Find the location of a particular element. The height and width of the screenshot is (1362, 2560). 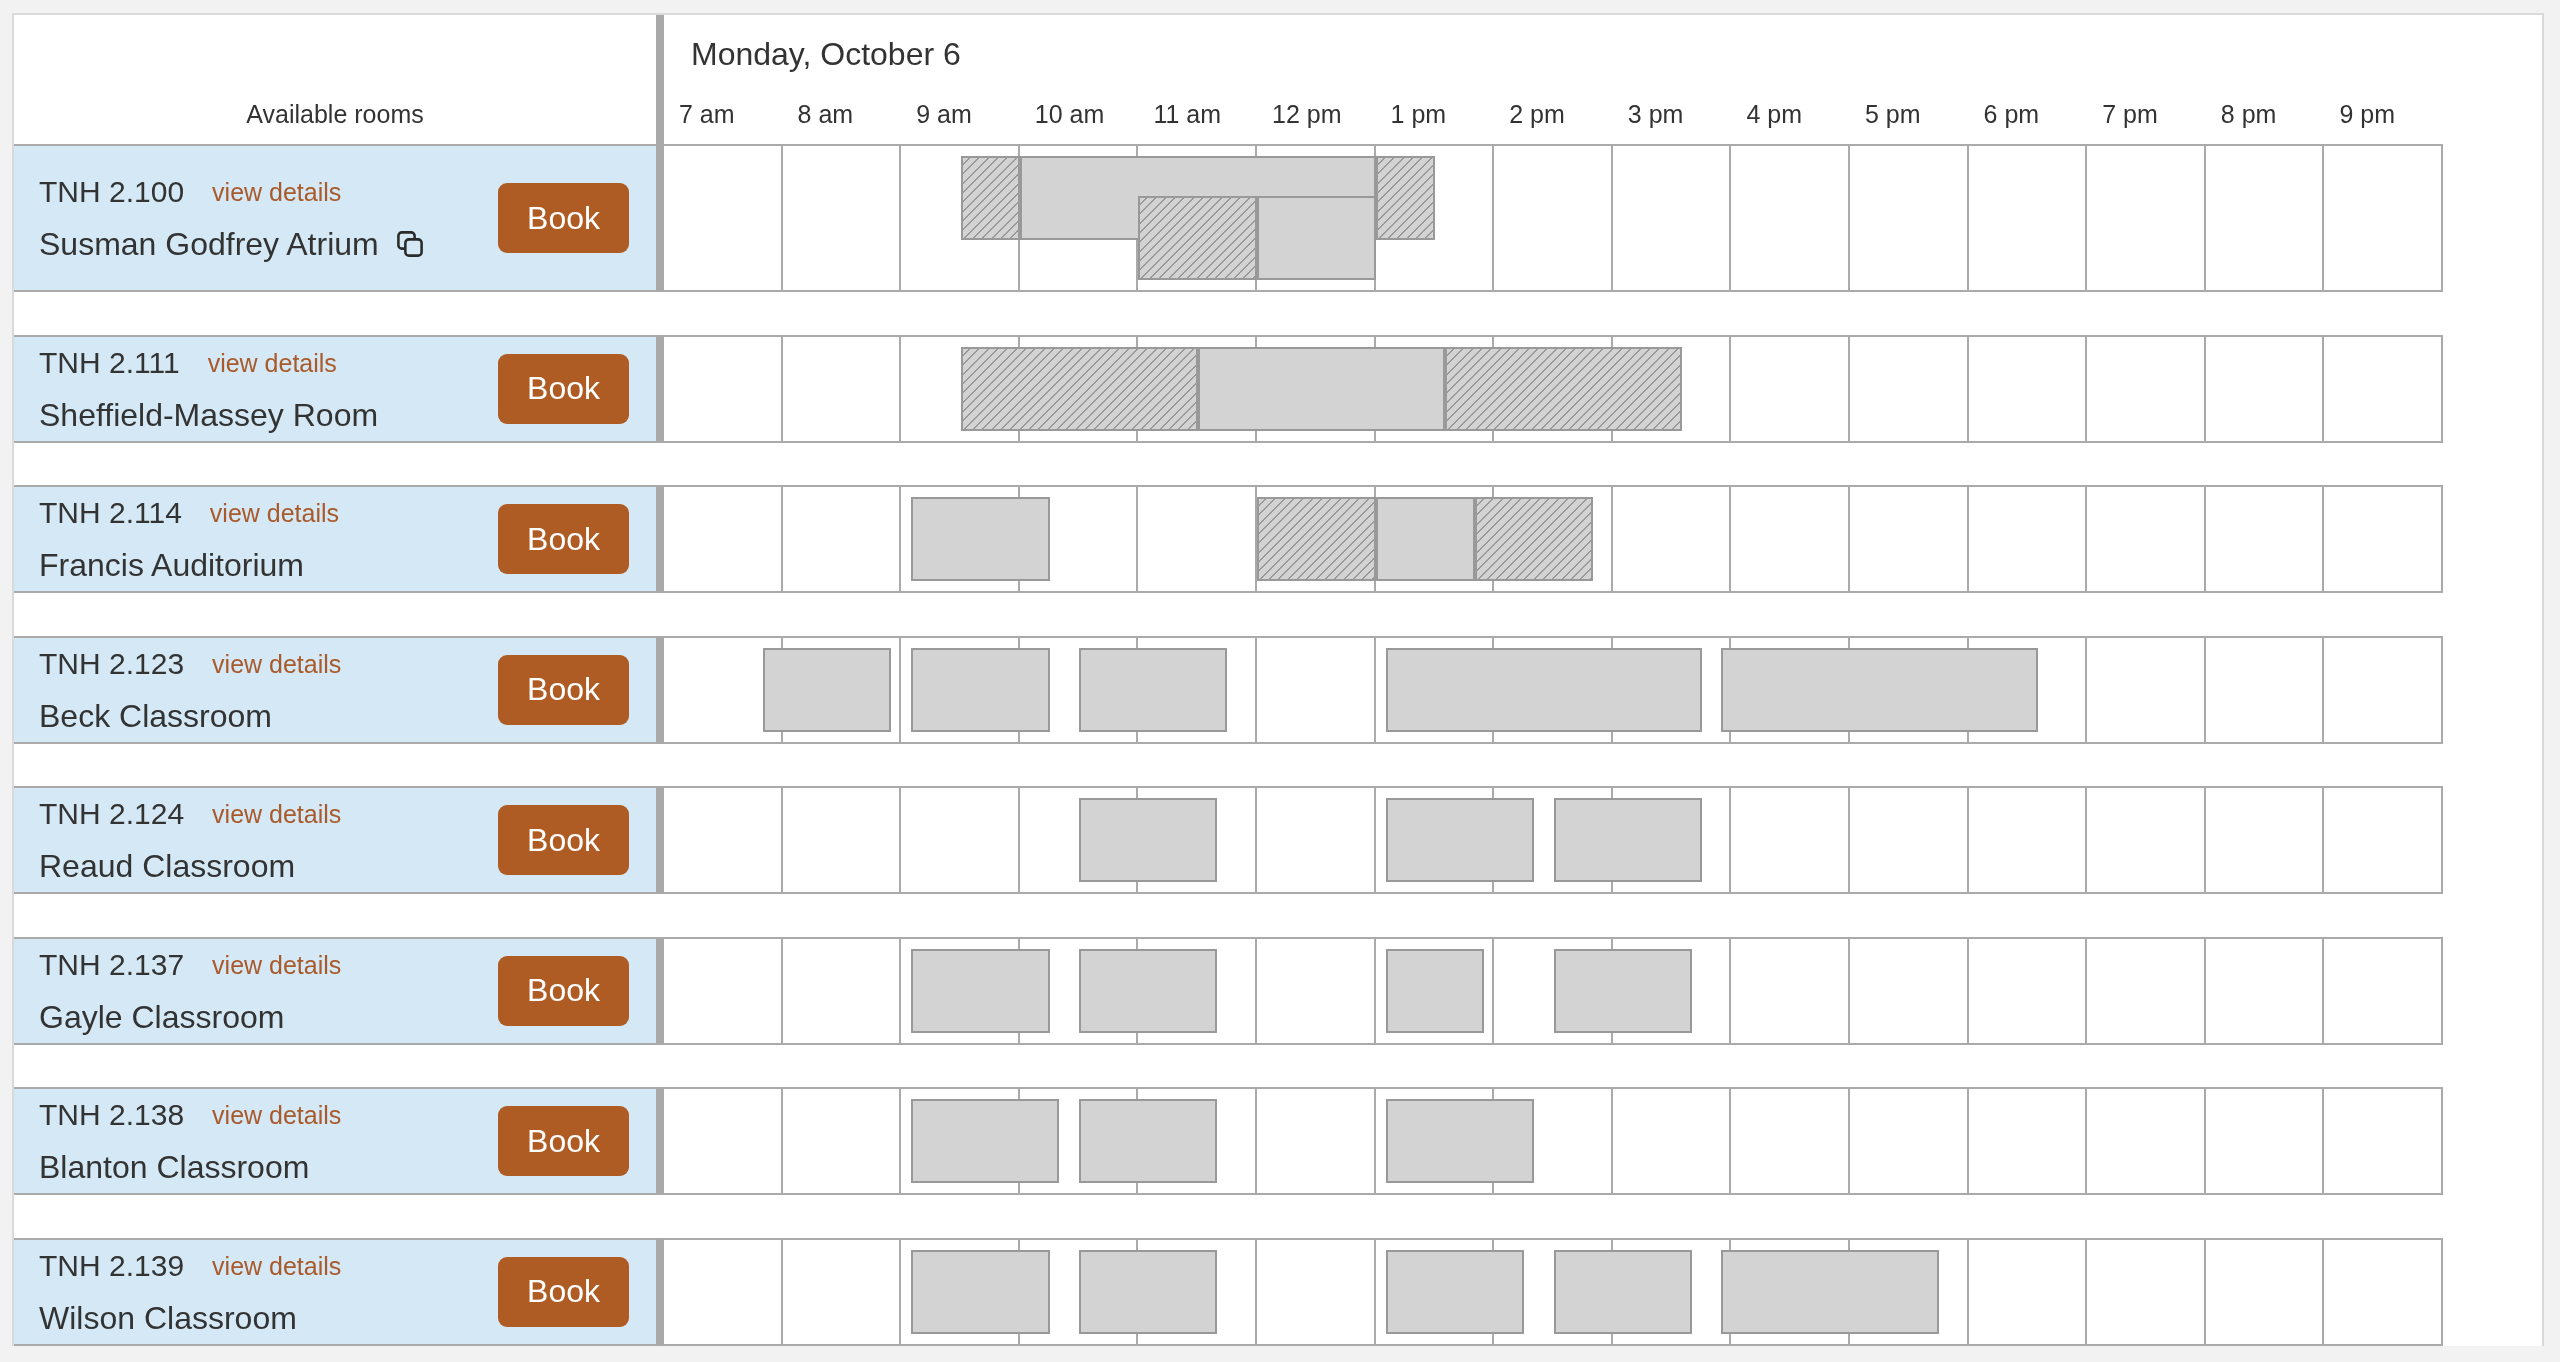

hour-label: 7 pm is located at coordinates (2130, 114).